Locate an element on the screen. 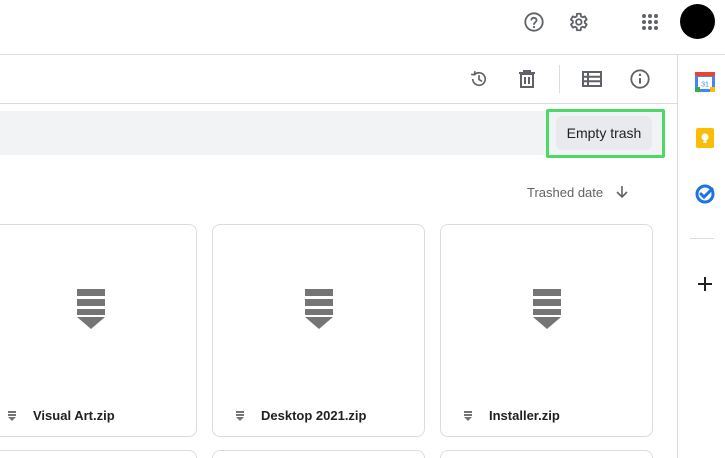  restore-icon is located at coordinates (479, 79).